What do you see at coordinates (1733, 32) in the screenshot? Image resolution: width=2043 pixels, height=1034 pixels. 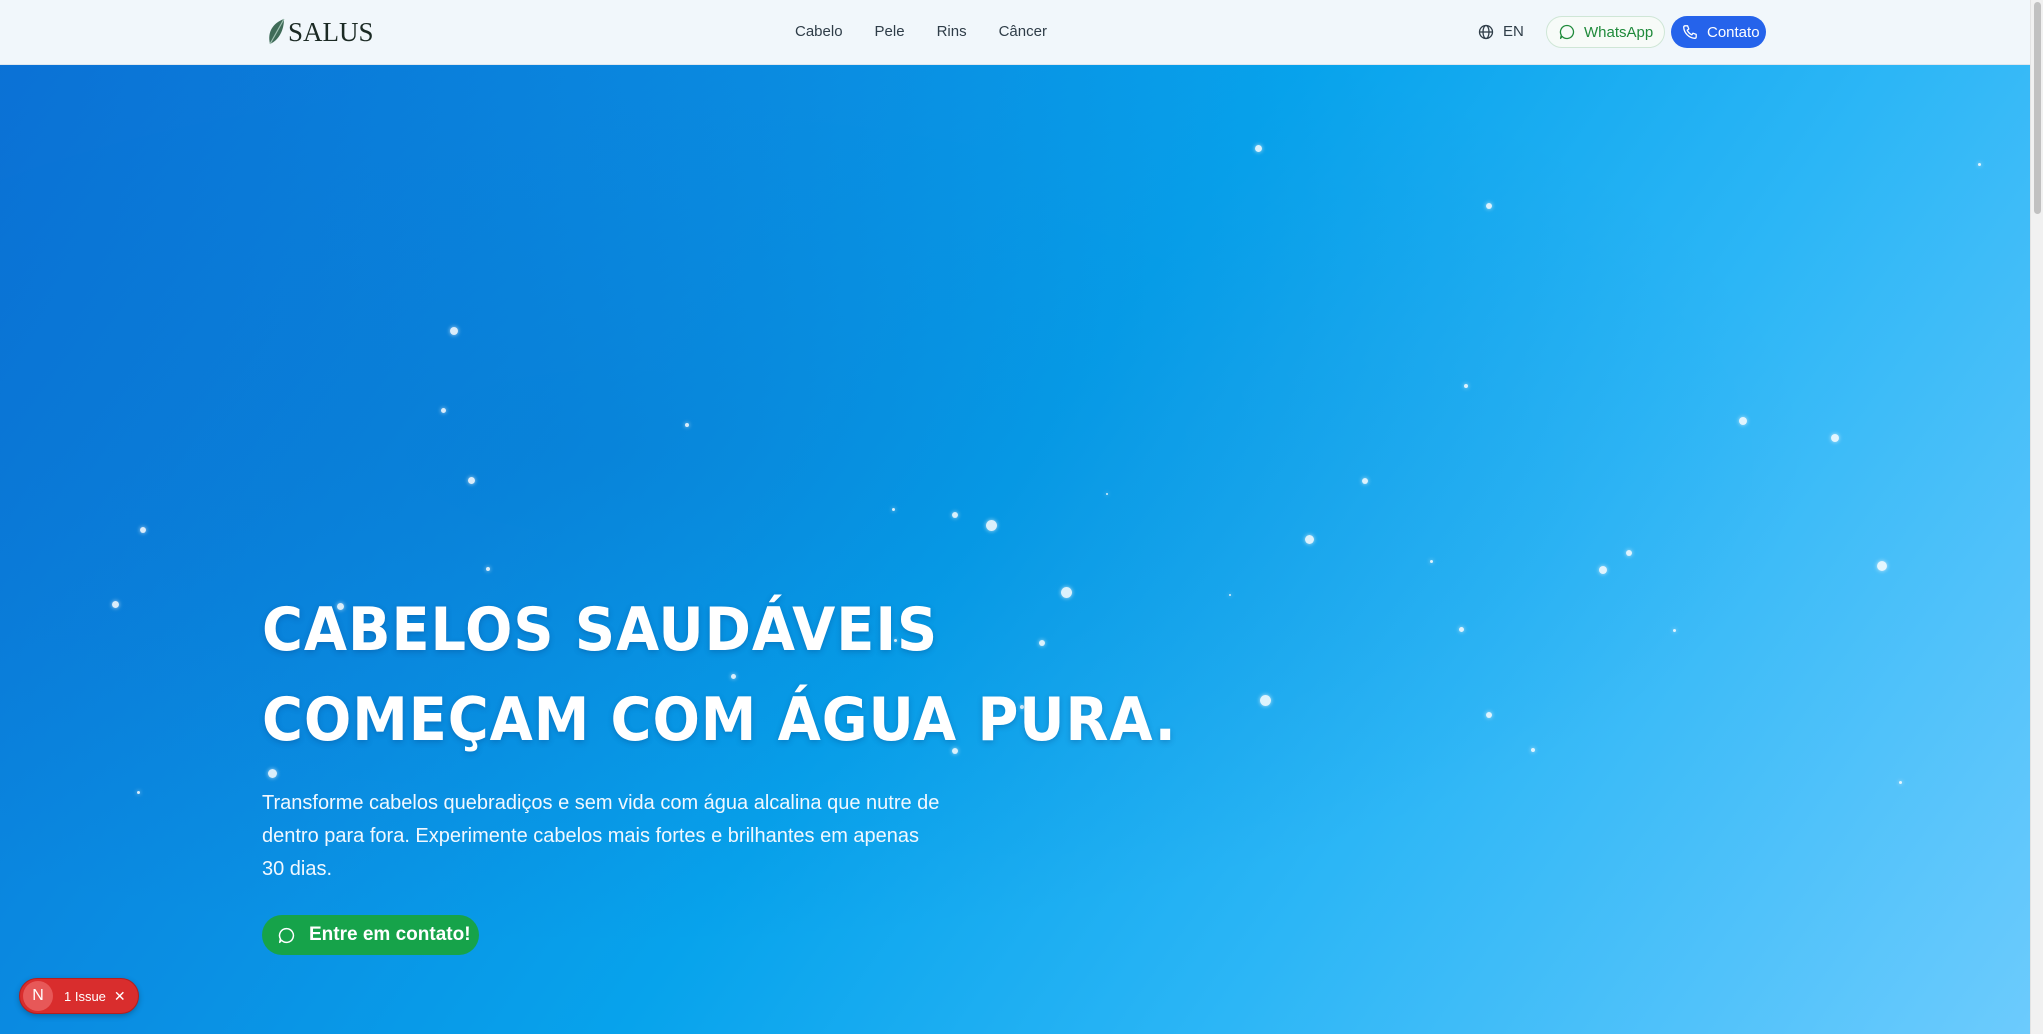 I see `contact-label: Contato` at bounding box center [1733, 32].